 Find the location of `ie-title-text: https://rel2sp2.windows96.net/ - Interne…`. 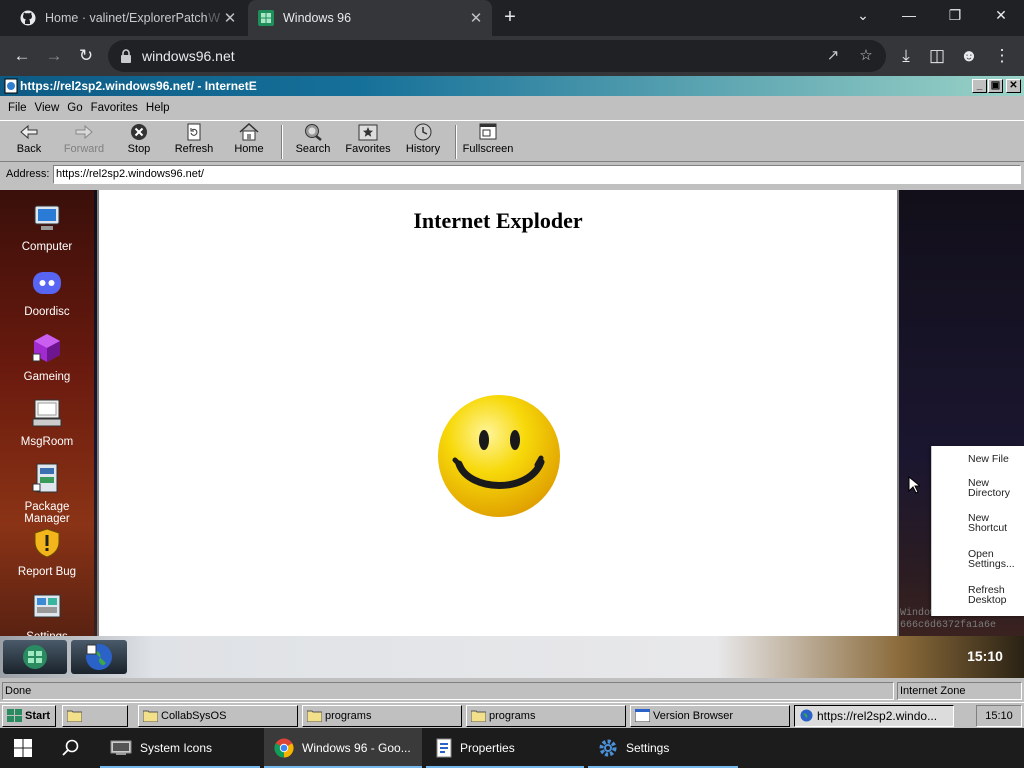

ie-title-text: https://rel2sp2.windows96.net/ - Interne… is located at coordinates (138, 86).